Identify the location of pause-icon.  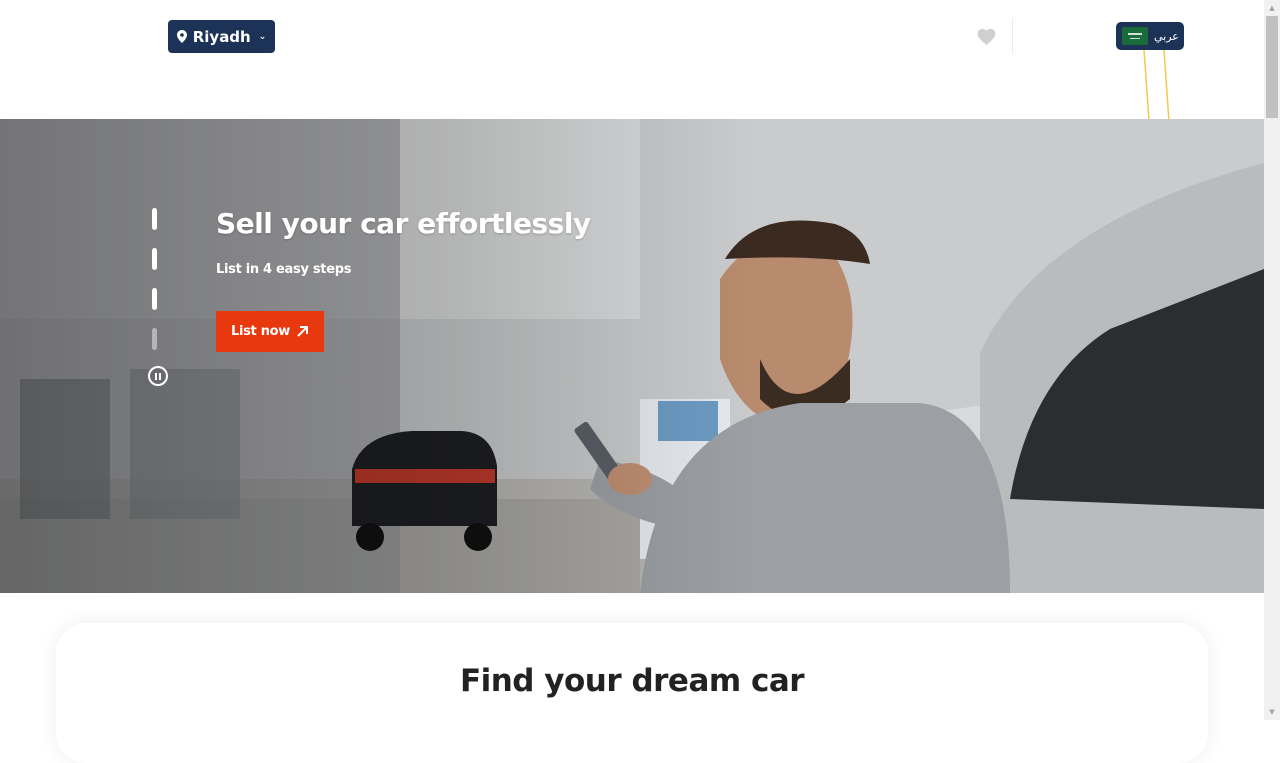
(158, 376).